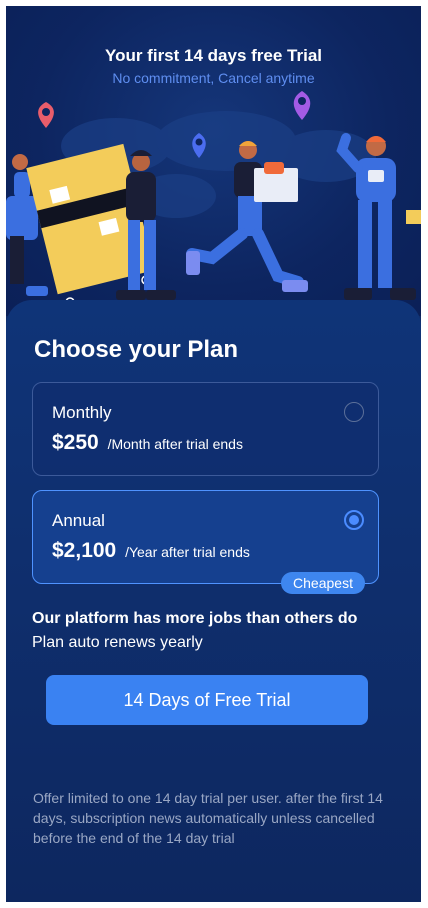 The image size is (428, 908). What do you see at coordinates (213, 55) in the screenshot?
I see `hero-title: Your first 14 days free Trial` at bounding box center [213, 55].